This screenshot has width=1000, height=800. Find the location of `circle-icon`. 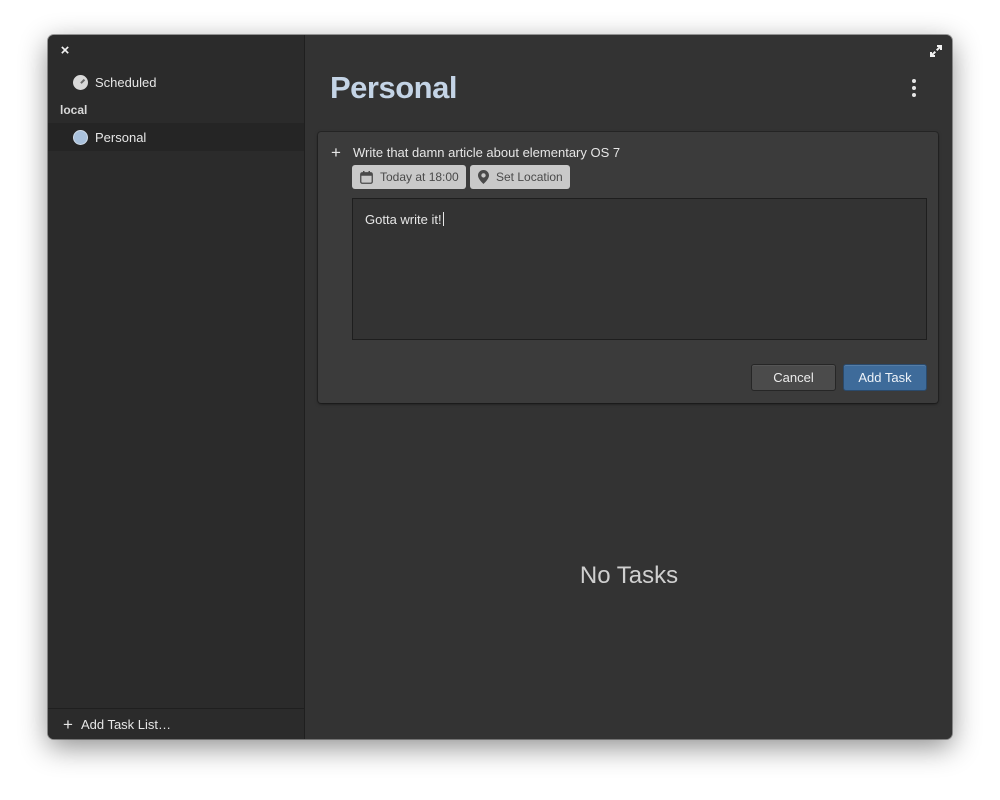

circle-icon is located at coordinates (80, 137).